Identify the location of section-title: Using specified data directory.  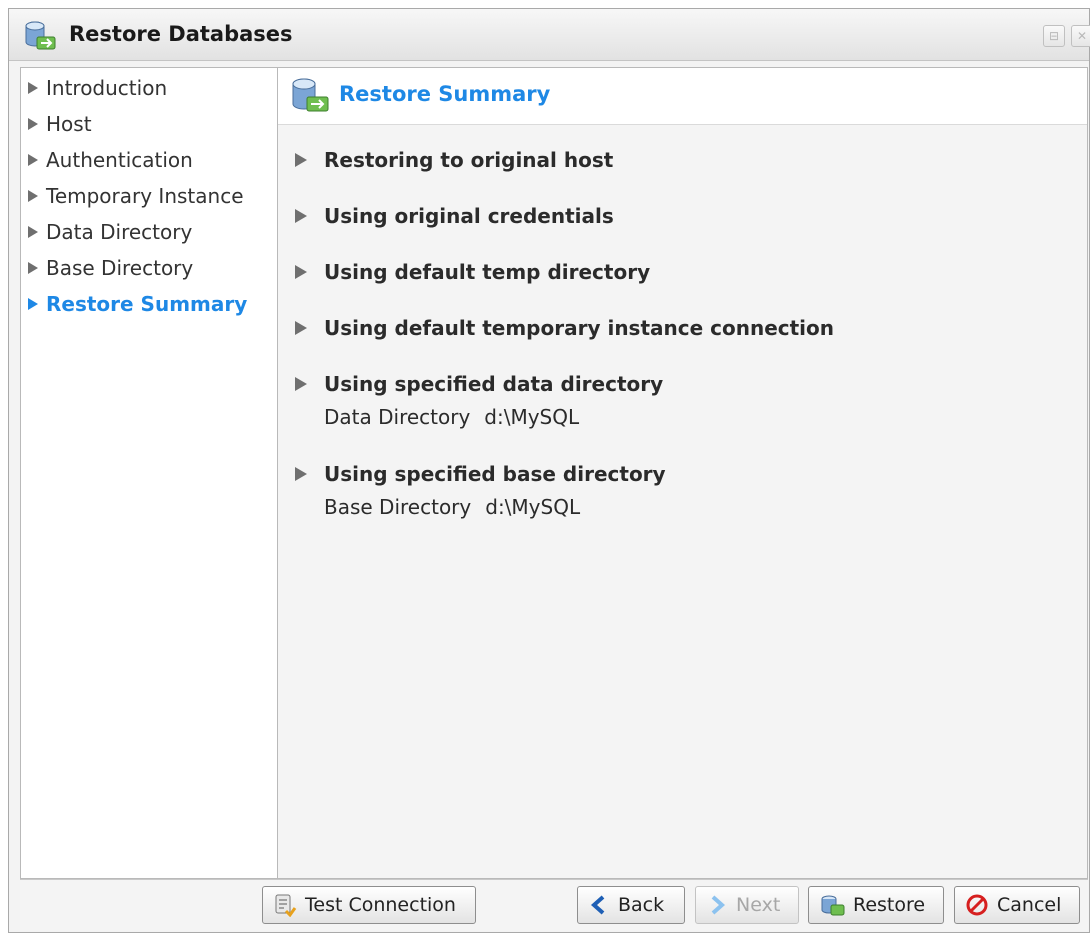
(494, 384).